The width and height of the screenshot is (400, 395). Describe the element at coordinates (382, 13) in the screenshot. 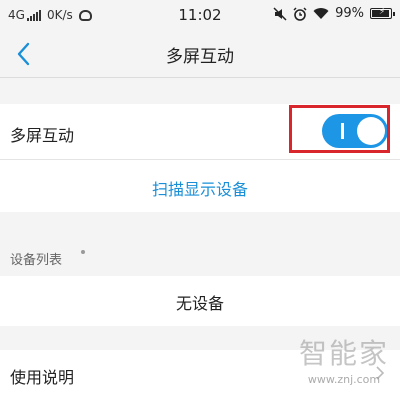

I see `battery-icon: ⚡` at that location.